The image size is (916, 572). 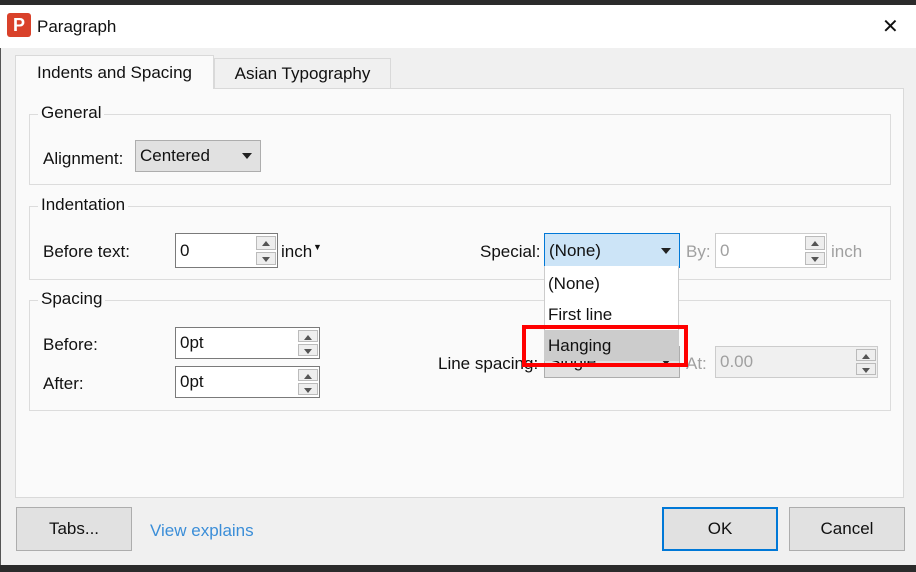 I want to click on title-bar: P Paragraph ✕, so click(x=458, y=26).